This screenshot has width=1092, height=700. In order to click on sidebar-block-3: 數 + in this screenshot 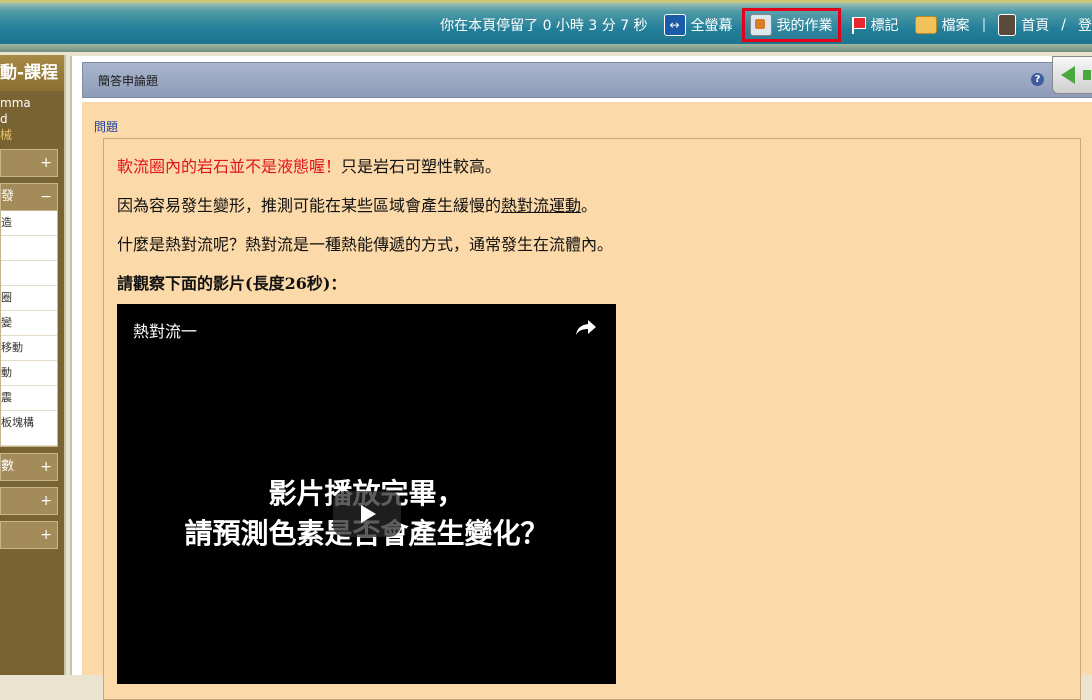, I will do `click(29, 467)`.